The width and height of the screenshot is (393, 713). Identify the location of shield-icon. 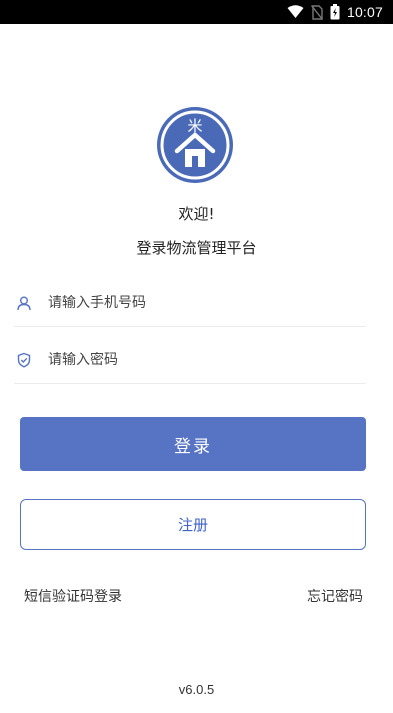
(24, 360).